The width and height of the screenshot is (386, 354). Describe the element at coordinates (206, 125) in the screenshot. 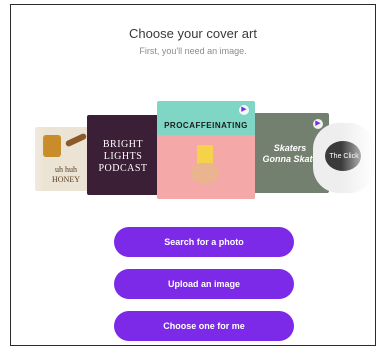

I see `cover-card-label: PROCAFFEINATING` at that location.